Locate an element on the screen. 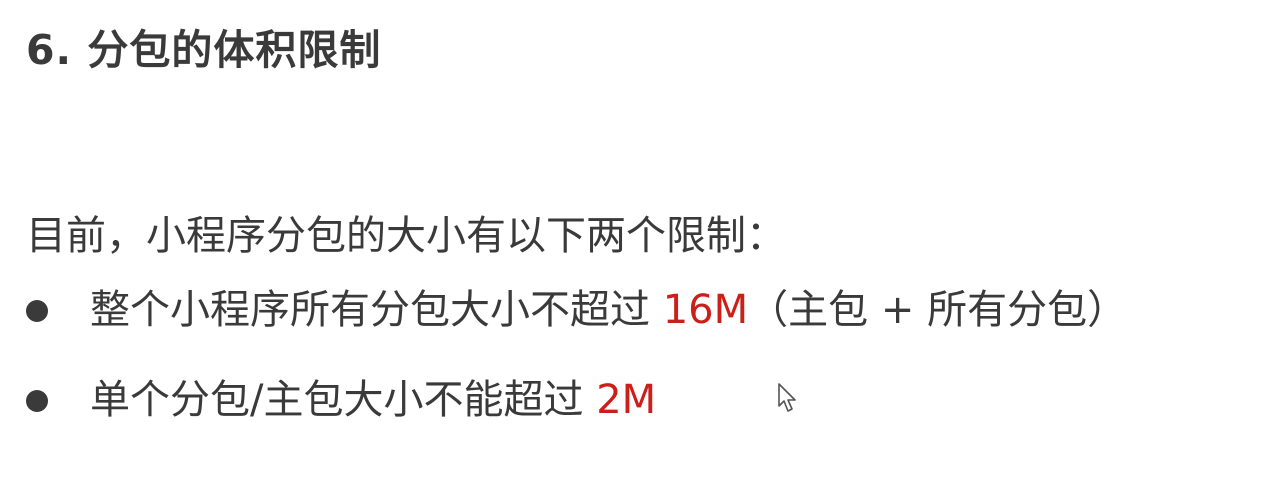 This screenshot has width=1267, height=489. list-item-note: （主包 + 所有分包） is located at coordinates (938, 310).